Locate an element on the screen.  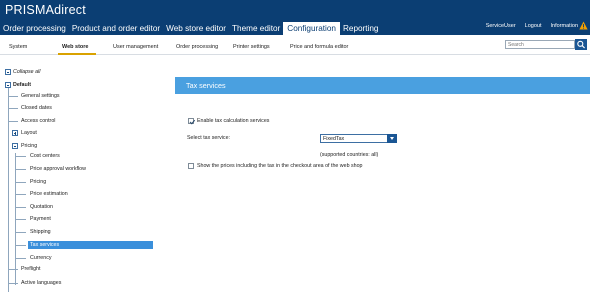
tree-item-tax-services: Tax services is located at coordinates (90, 245).